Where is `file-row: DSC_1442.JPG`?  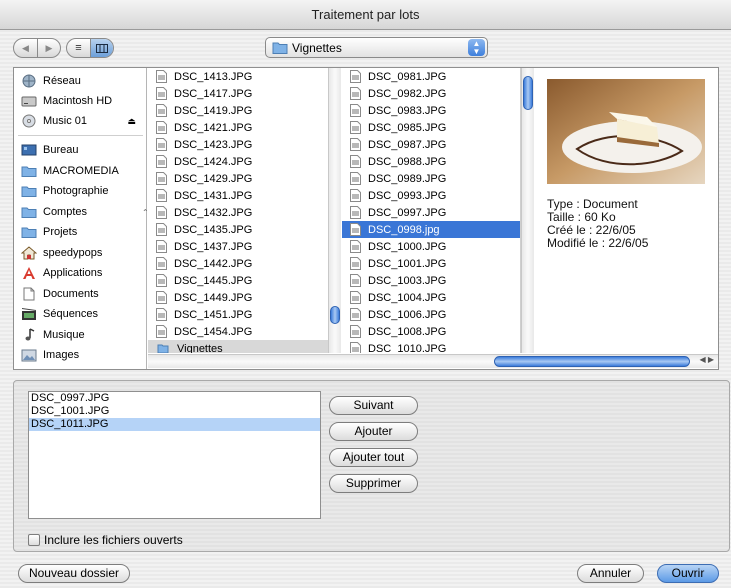
file-row: DSC_1442.JPG is located at coordinates (244, 263).